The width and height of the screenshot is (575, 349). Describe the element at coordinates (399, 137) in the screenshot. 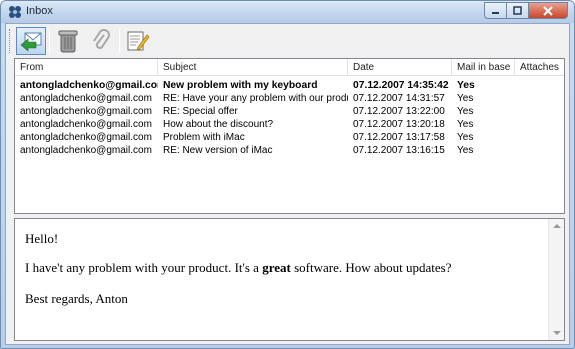

I see `cell-date: 07.12.2007 13:17:58` at that location.